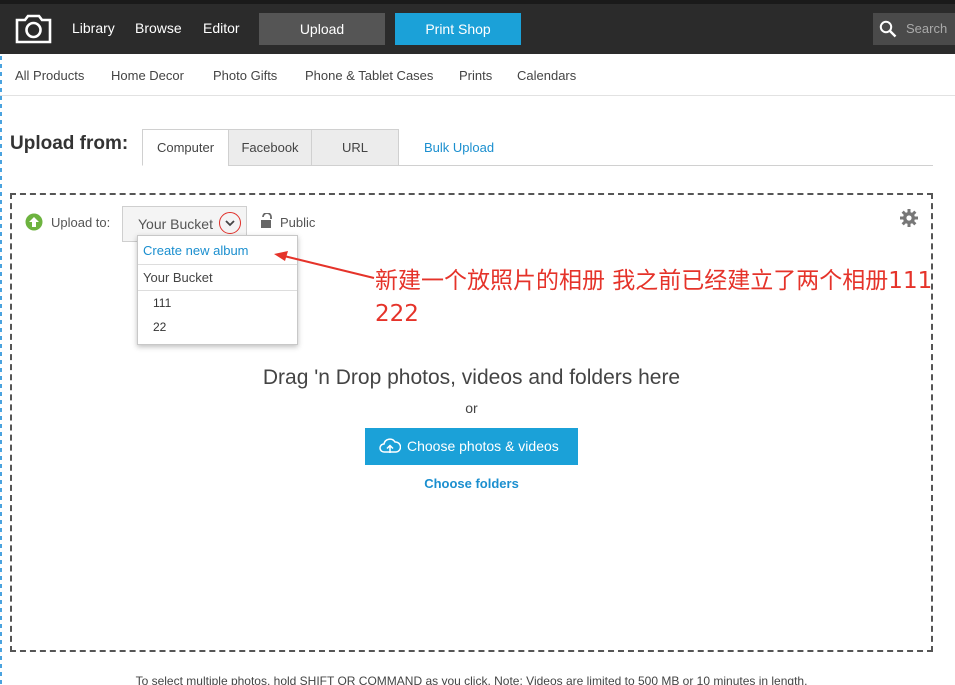  Describe the element at coordinates (322, 29) in the screenshot. I see `nav-upload: Upload` at that location.